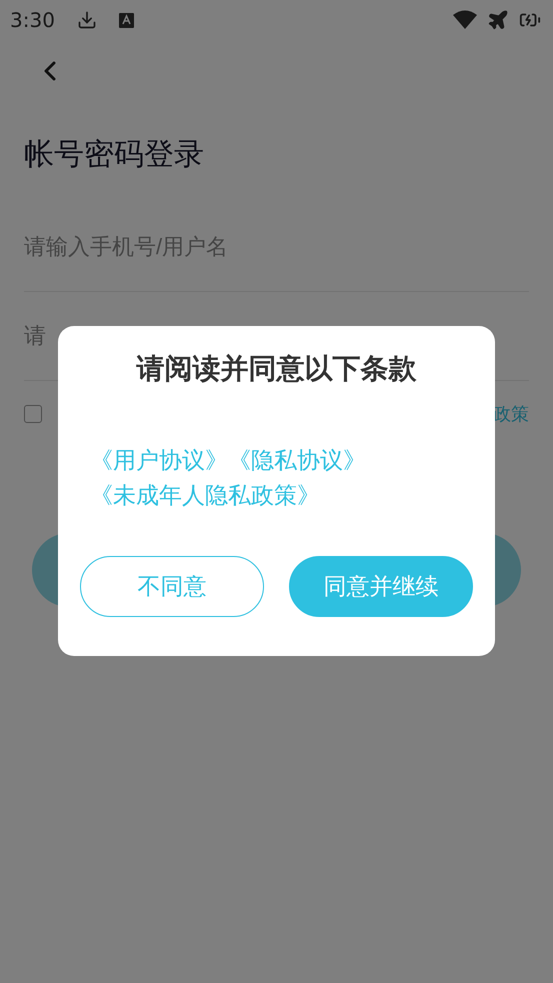 The image size is (553, 983). Describe the element at coordinates (114, 155) in the screenshot. I see `page-title: 帐号密码登录` at that location.